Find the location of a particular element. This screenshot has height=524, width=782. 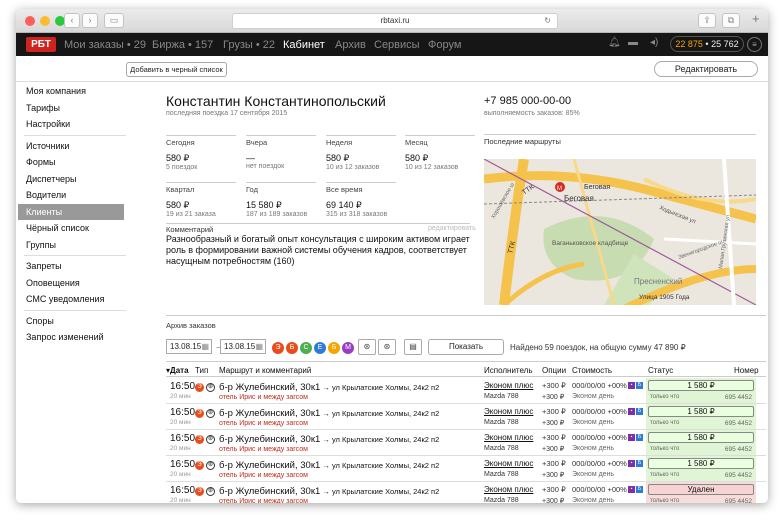

nav-forum: Форум is located at coordinates (444, 45).